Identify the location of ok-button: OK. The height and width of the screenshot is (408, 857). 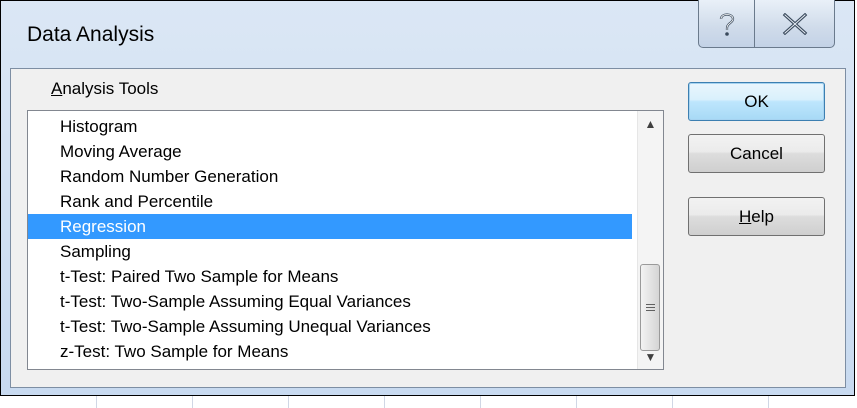
(756, 101).